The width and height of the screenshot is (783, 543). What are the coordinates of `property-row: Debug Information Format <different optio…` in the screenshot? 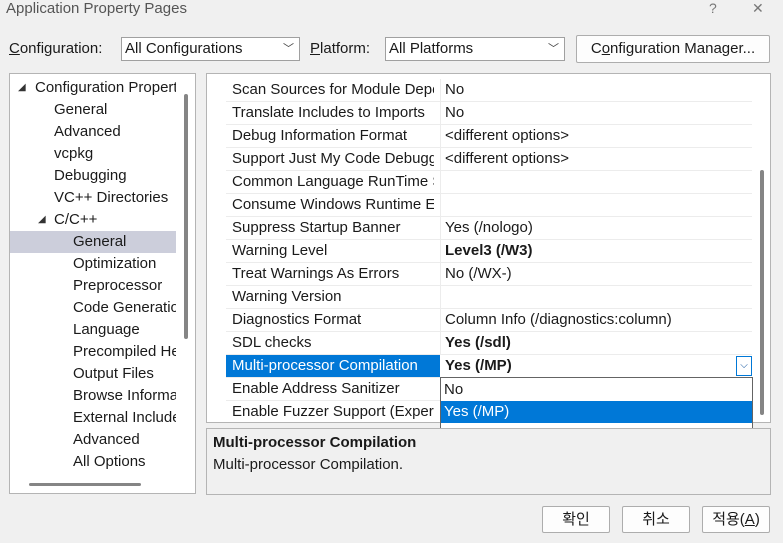 It's located at (489, 136).